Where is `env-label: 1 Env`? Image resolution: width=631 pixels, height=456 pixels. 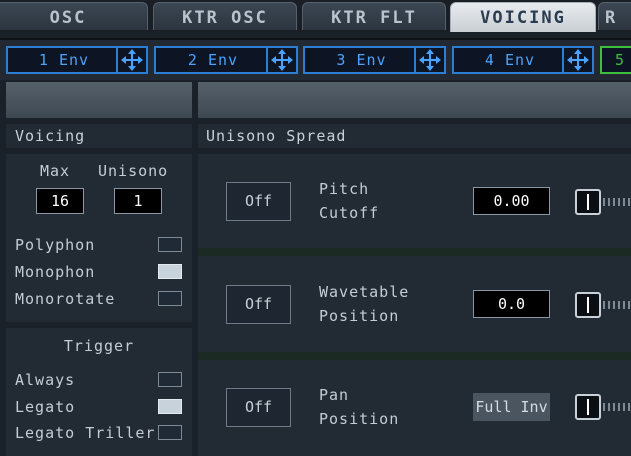 env-label: 1 Env is located at coordinates (64, 60).